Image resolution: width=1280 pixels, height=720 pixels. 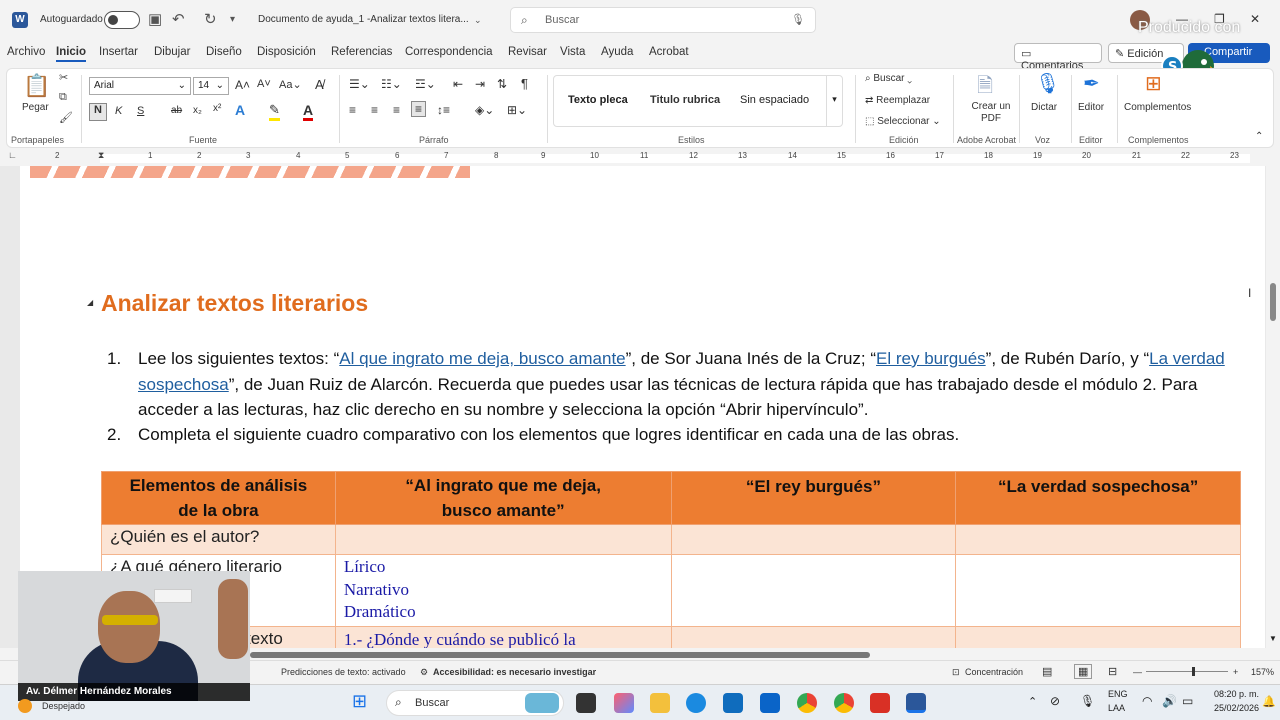 What do you see at coordinates (560, 655) in the screenshot?
I see `horizontal-scrollbar` at bounding box center [560, 655].